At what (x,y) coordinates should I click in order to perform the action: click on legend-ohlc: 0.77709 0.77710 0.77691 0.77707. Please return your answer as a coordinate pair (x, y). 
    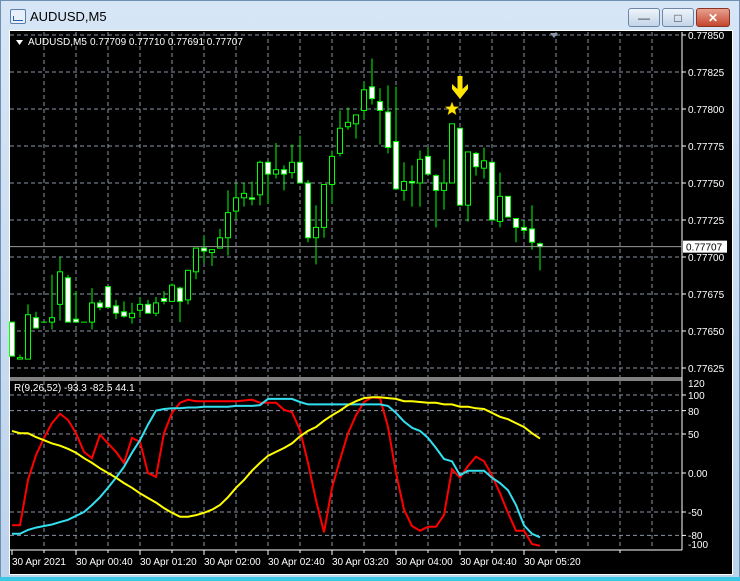
    Looking at the image, I should click on (166, 42).